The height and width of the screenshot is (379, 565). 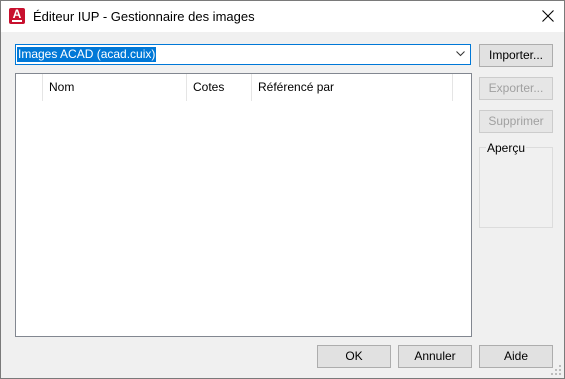 I want to click on column-header-blank, so click(x=29, y=87).